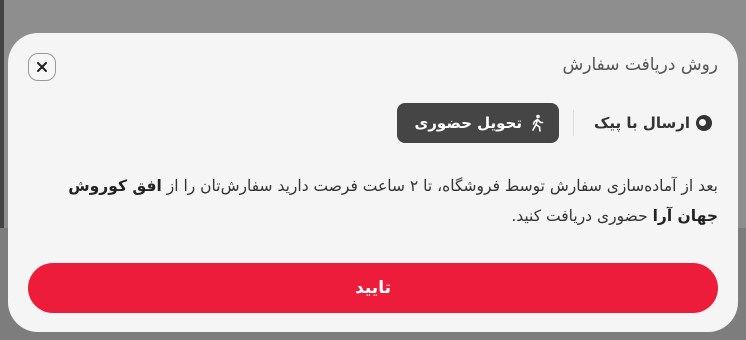 Image resolution: width=746 pixels, height=340 pixels. Describe the element at coordinates (2, 116) in the screenshot. I see `background-strip` at that location.